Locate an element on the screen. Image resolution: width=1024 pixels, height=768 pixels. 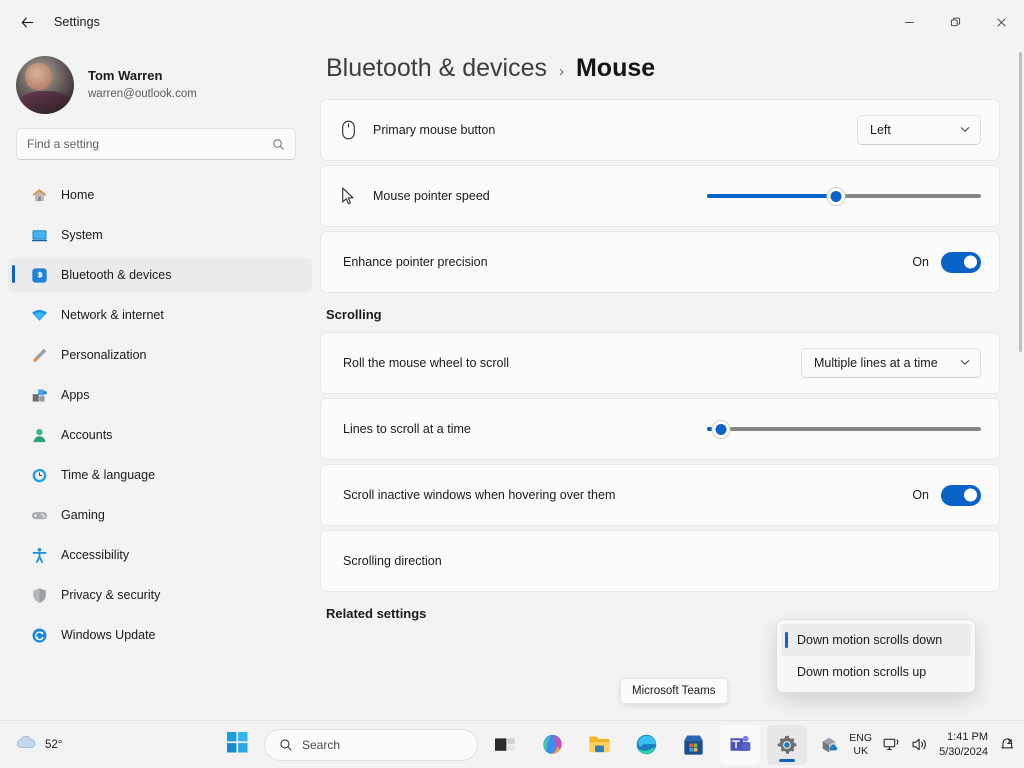
back-button is located at coordinates (27, 22).